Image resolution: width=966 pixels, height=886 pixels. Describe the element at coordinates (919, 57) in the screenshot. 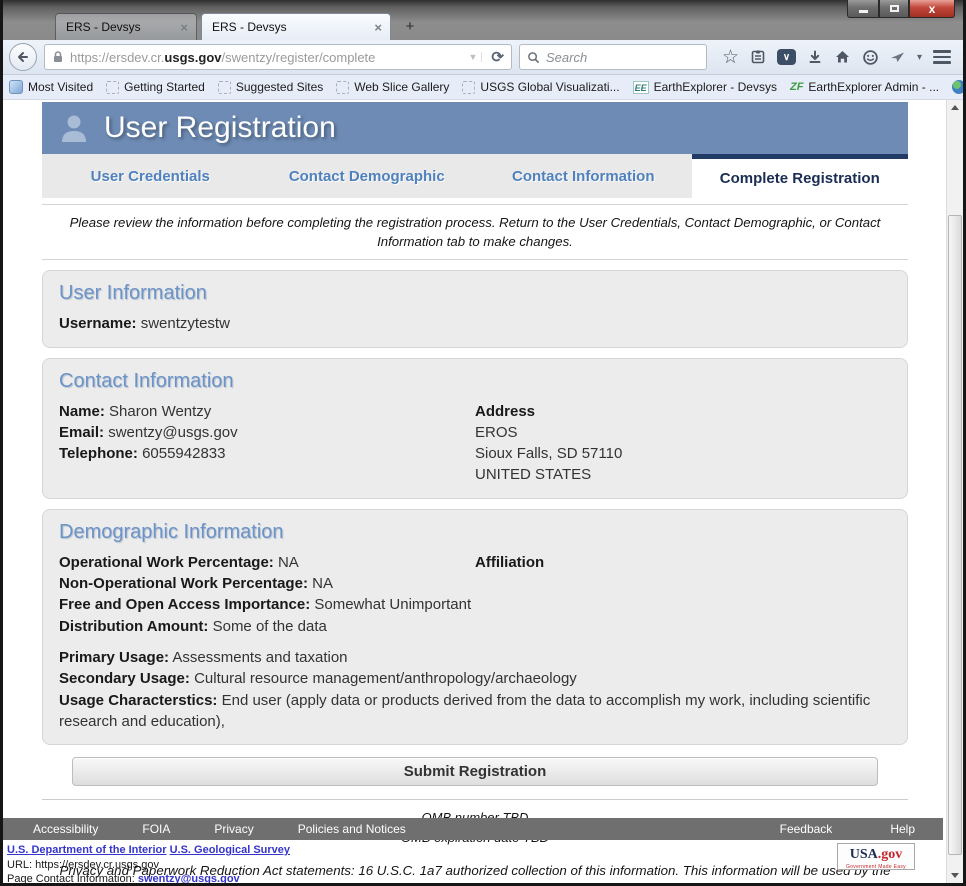

I see `addon-dropdown-icon: ▾` at that location.